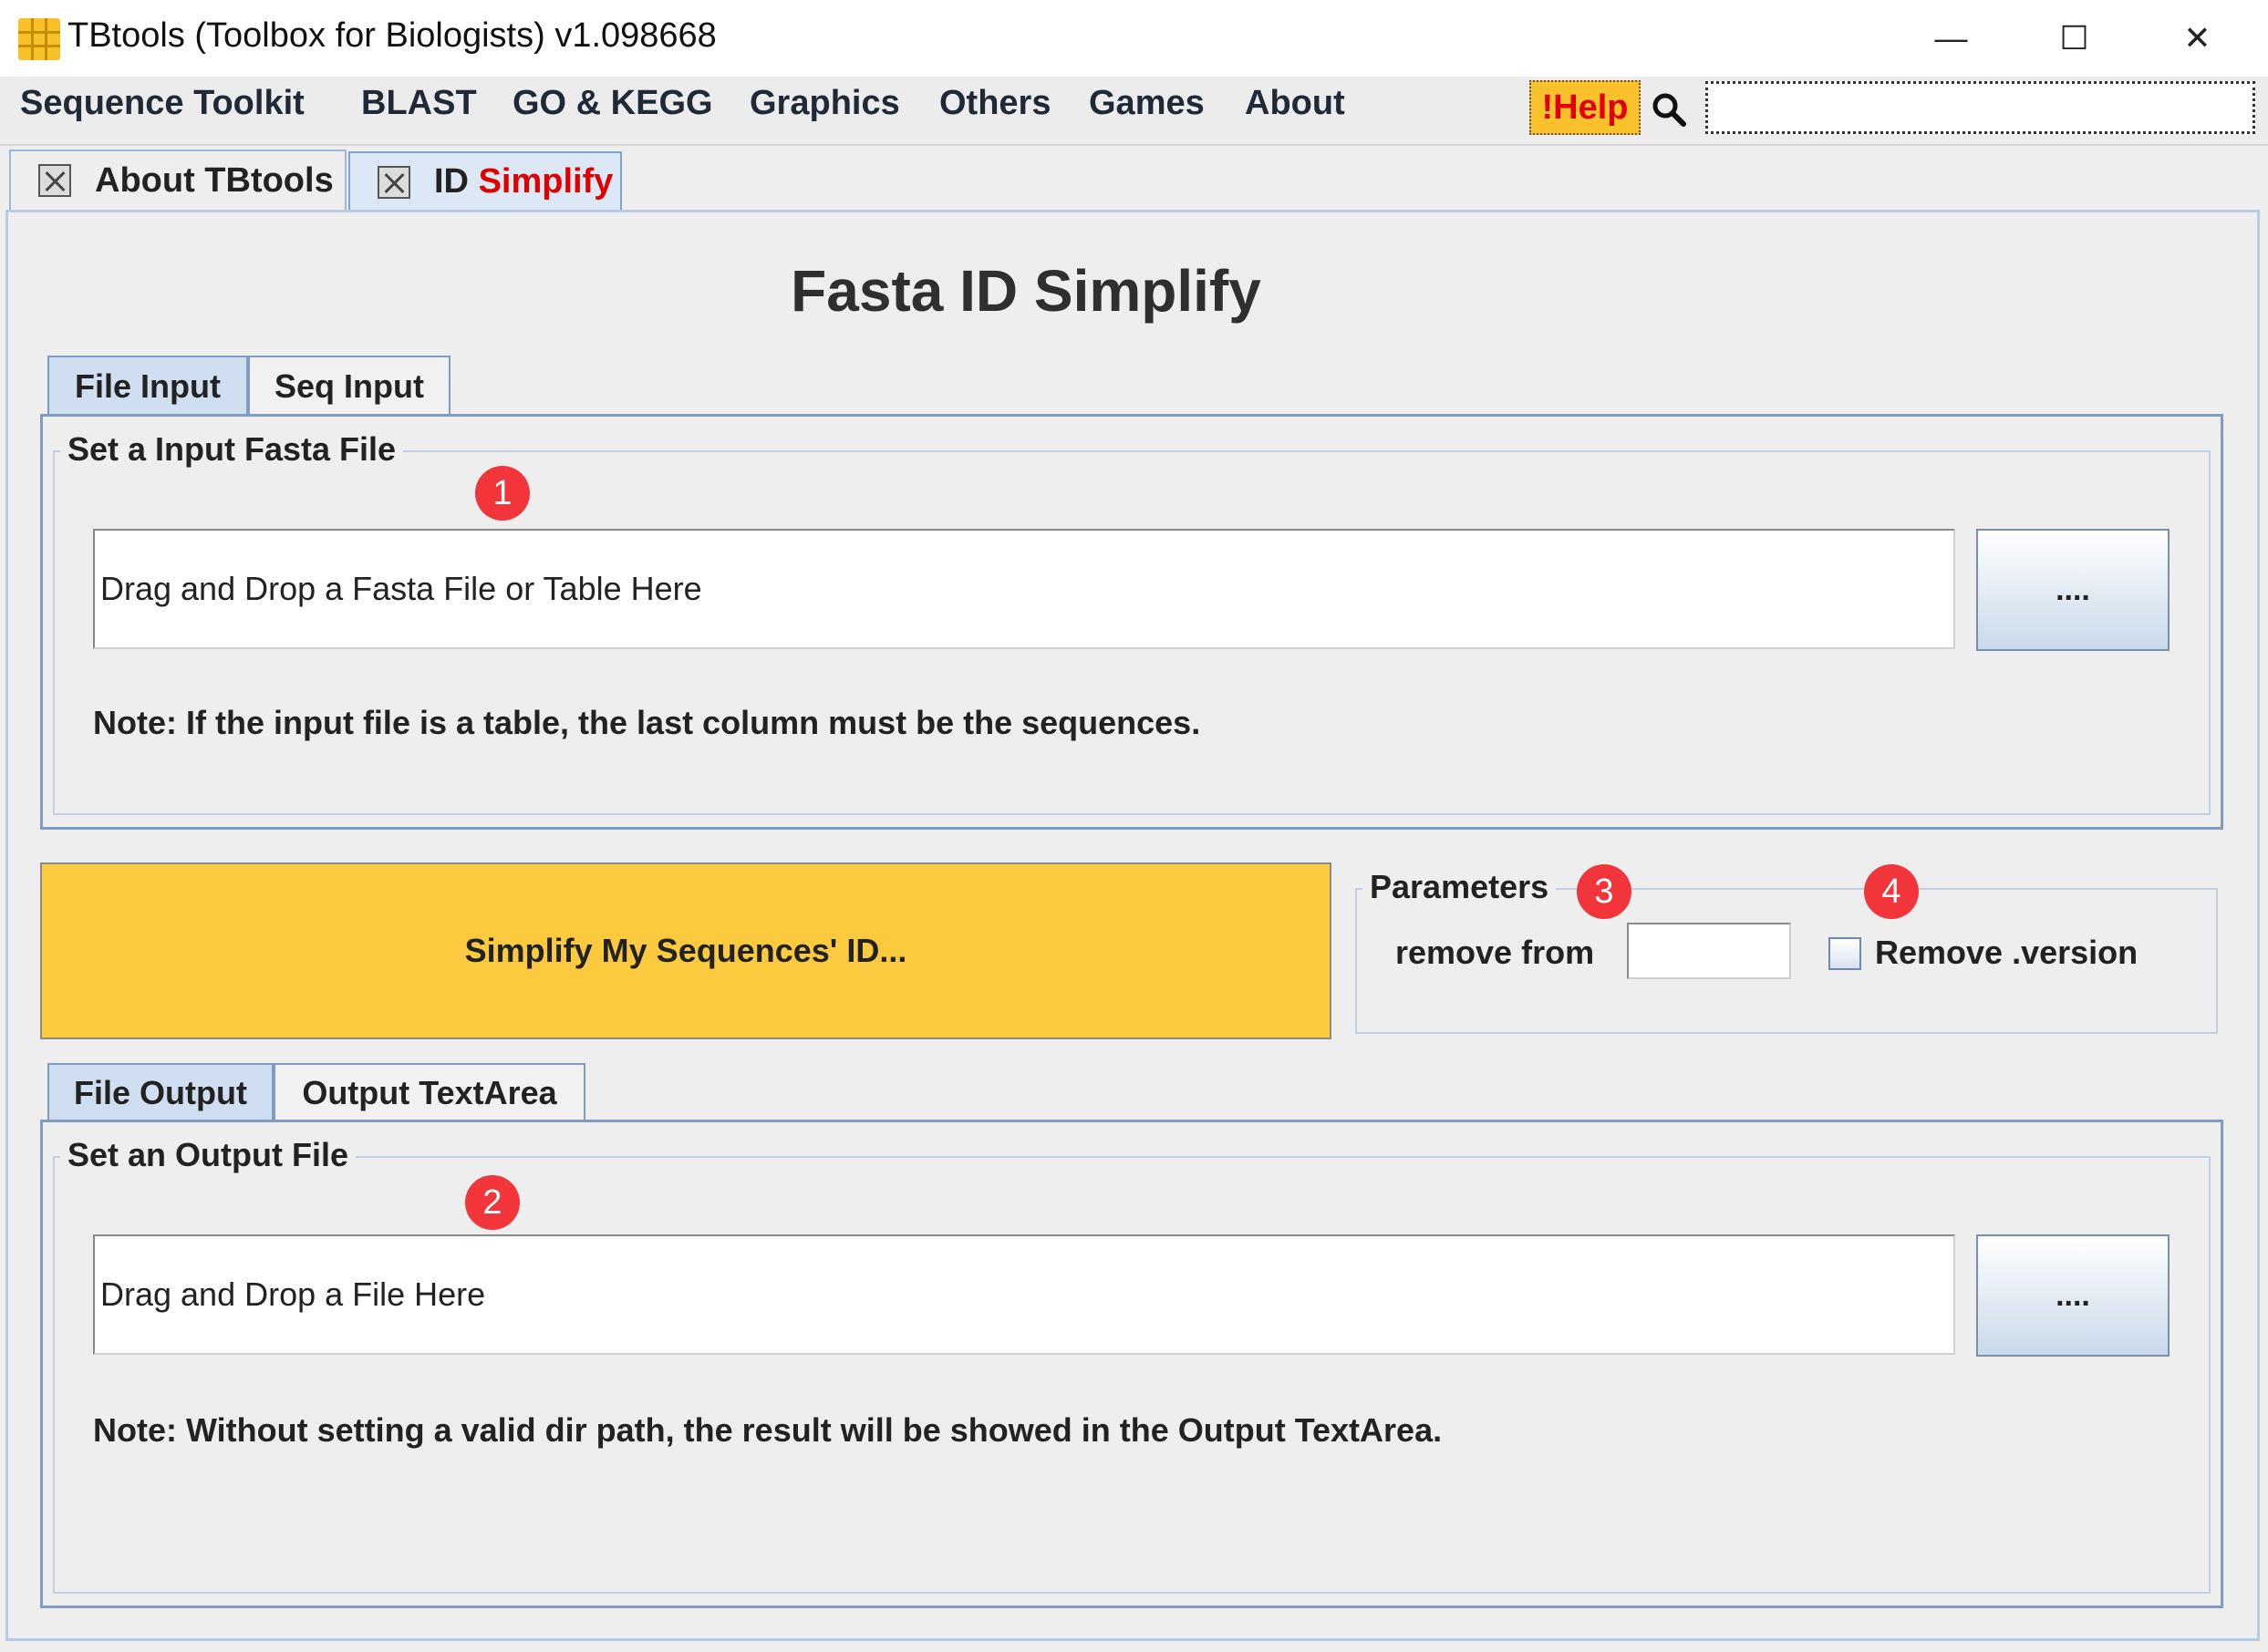  Describe the element at coordinates (825, 103) in the screenshot. I see `menu-graphics: Graphics` at that location.